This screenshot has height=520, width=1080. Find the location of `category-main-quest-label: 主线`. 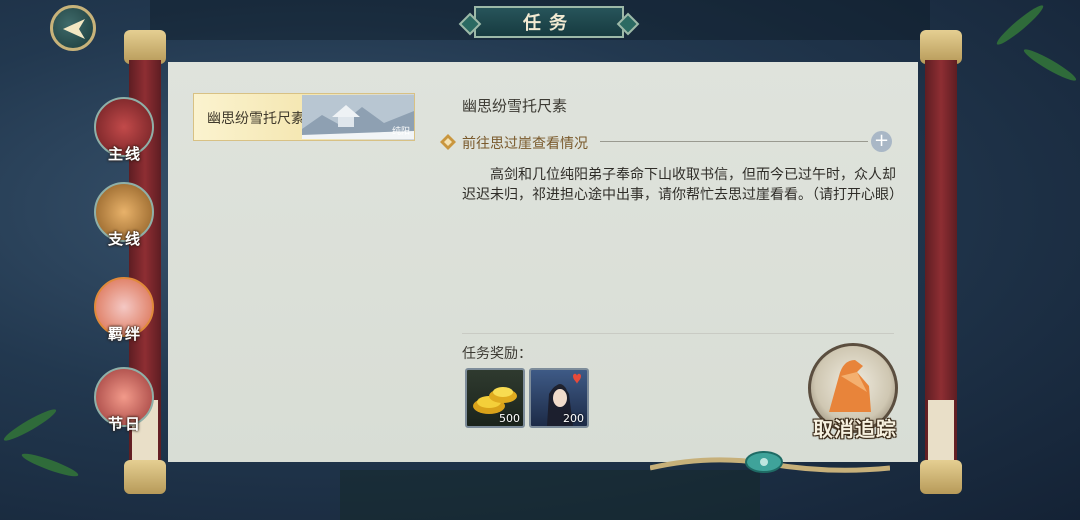

category-main-quest-label: 主线 is located at coordinates (124, 154).